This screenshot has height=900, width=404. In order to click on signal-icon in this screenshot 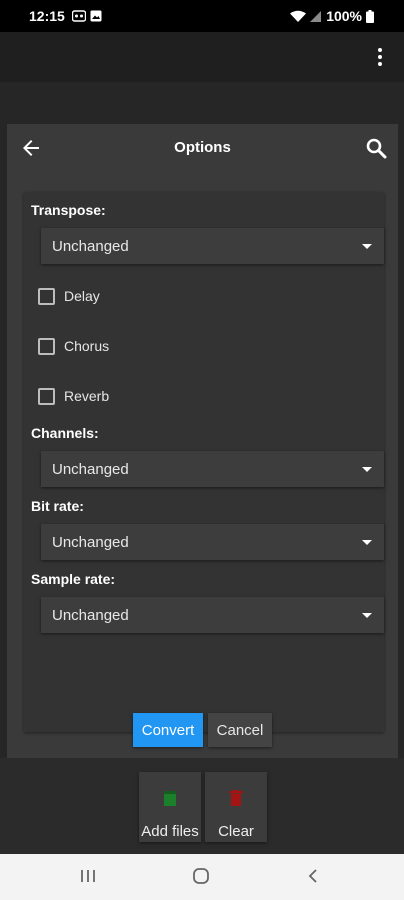, I will do `click(316, 16)`.